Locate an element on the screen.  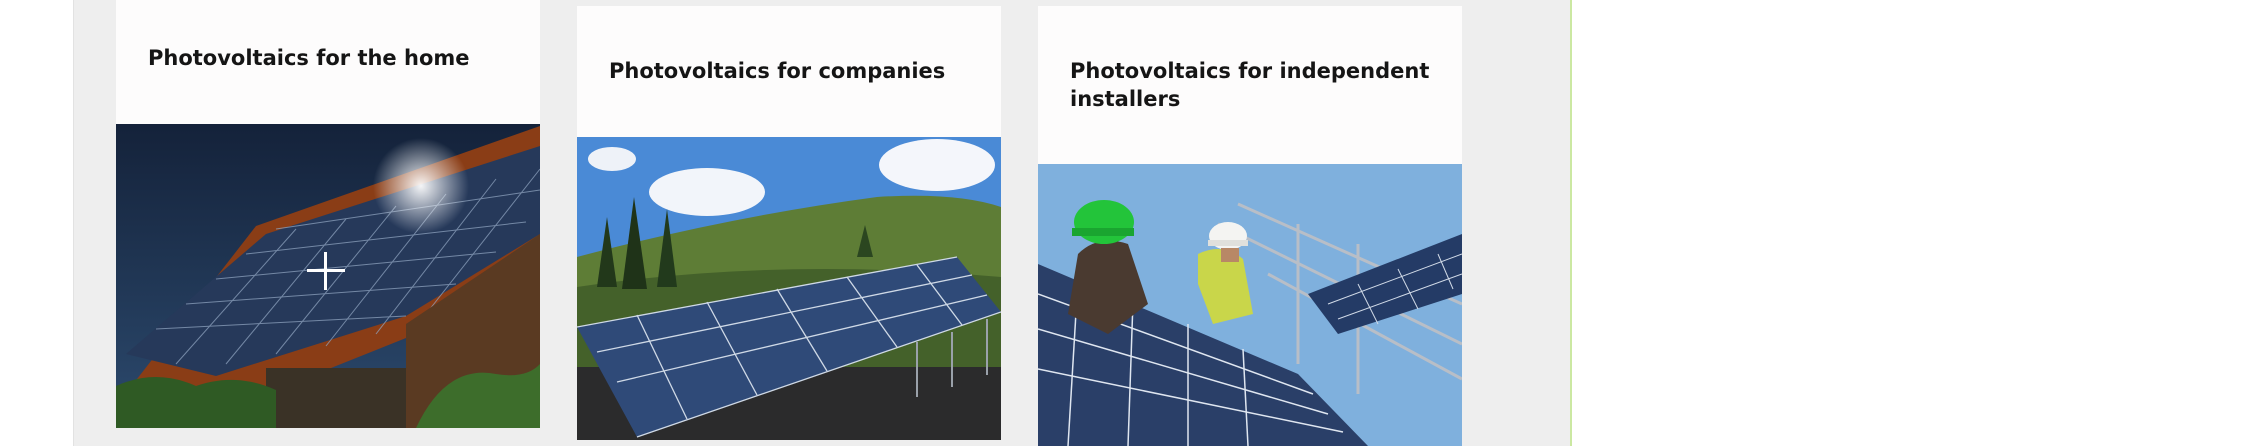
solar-field-image is located at coordinates (789, 288).